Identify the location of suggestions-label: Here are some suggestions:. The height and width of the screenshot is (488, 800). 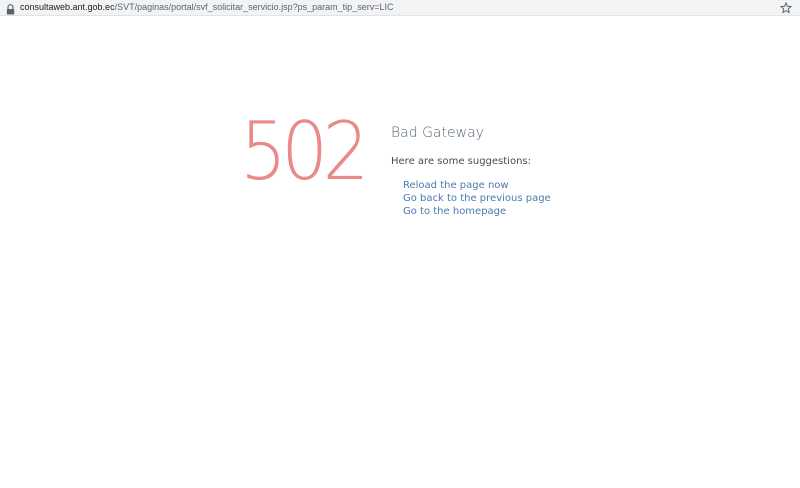
(461, 161).